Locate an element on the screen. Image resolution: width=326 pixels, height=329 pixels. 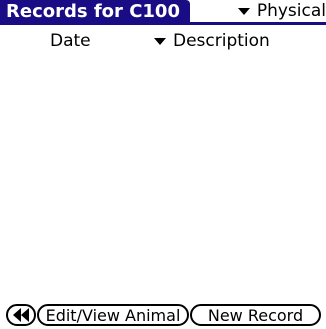
description-column-header: Description is located at coordinates (212, 41).